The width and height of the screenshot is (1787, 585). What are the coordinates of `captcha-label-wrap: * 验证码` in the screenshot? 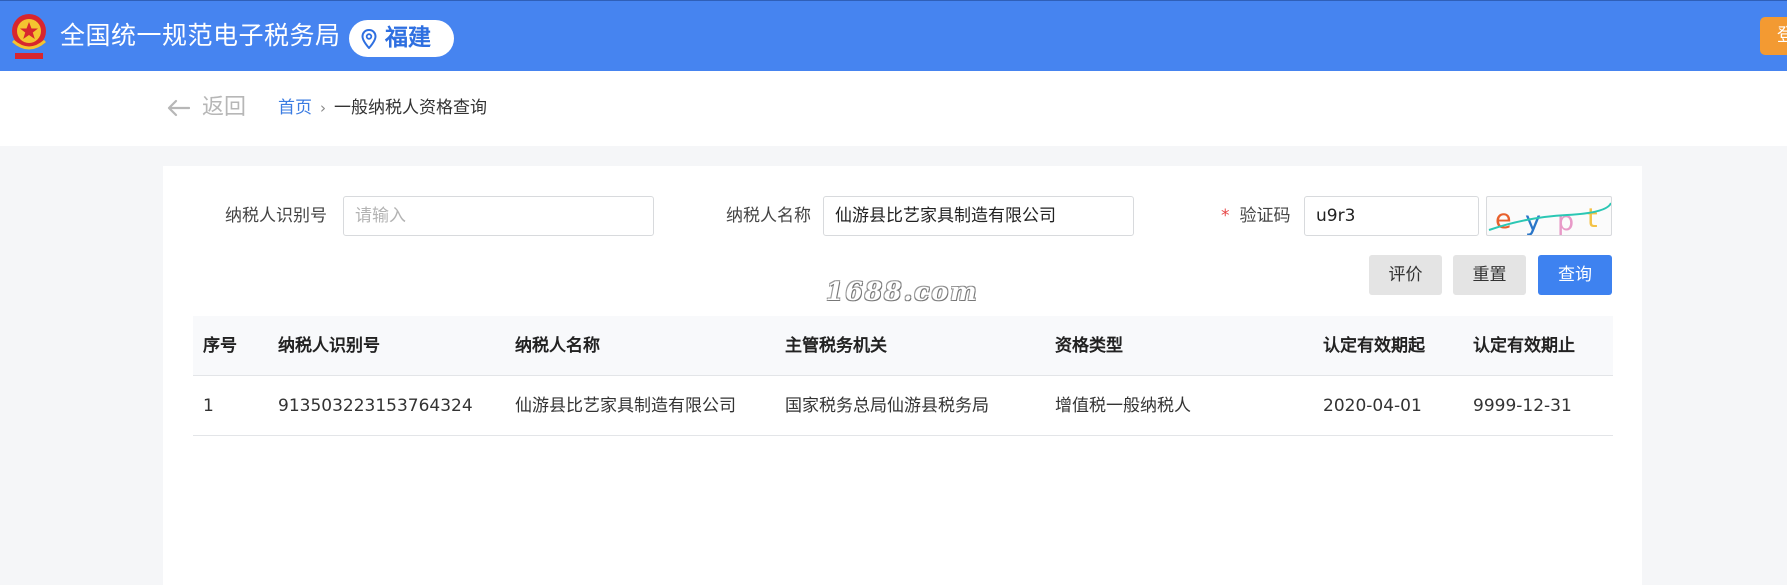 It's located at (1256, 216).